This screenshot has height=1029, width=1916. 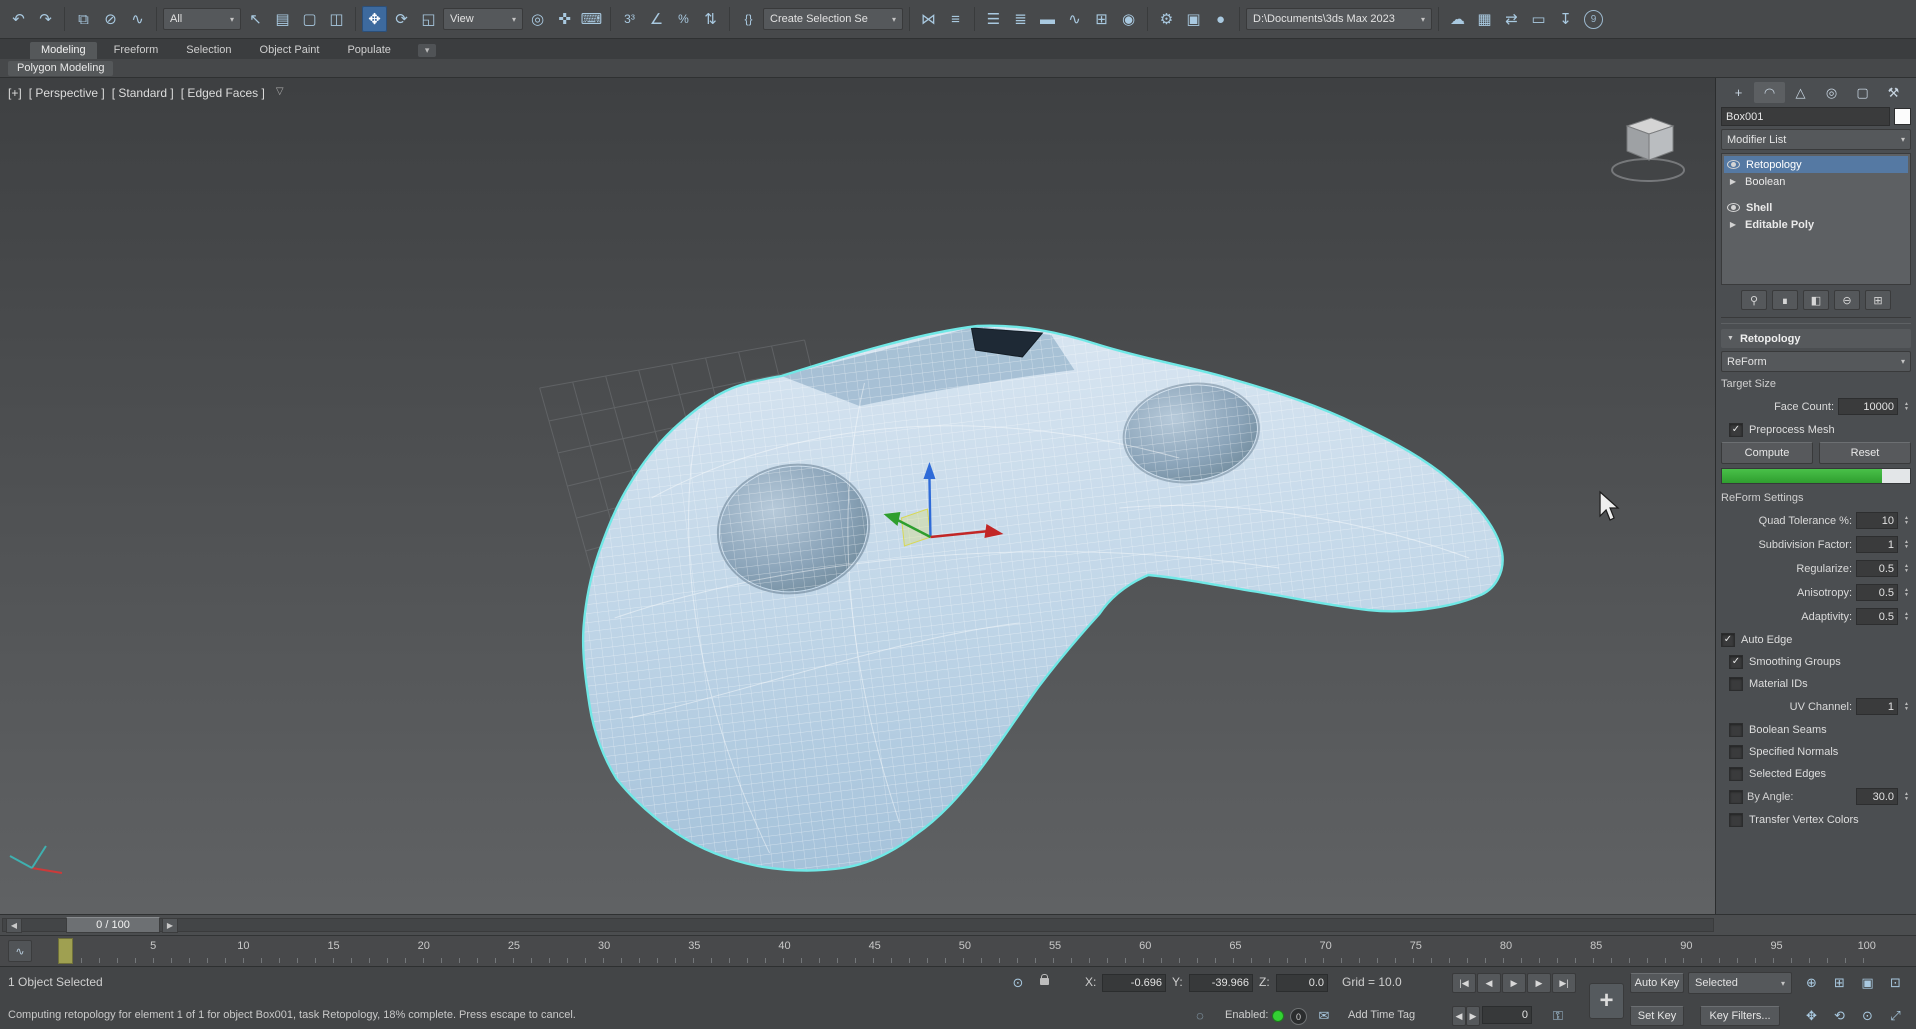 What do you see at coordinates (1507, 1015) in the screenshot?
I see `current-frame-field: 0` at bounding box center [1507, 1015].